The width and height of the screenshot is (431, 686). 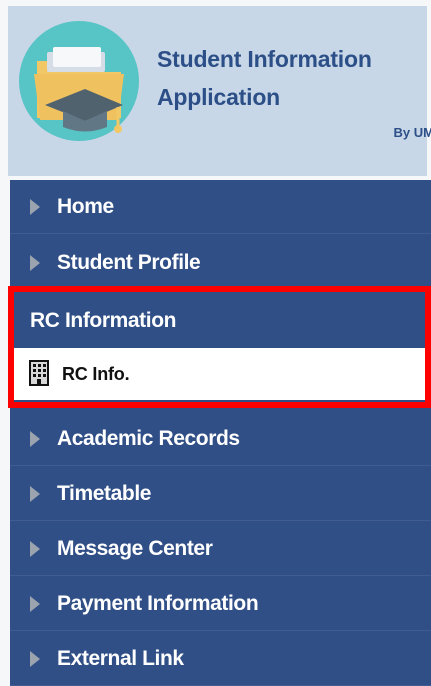 What do you see at coordinates (220, 494) in the screenshot?
I see `nav-item-timetable: Timetable` at bounding box center [220, 494].